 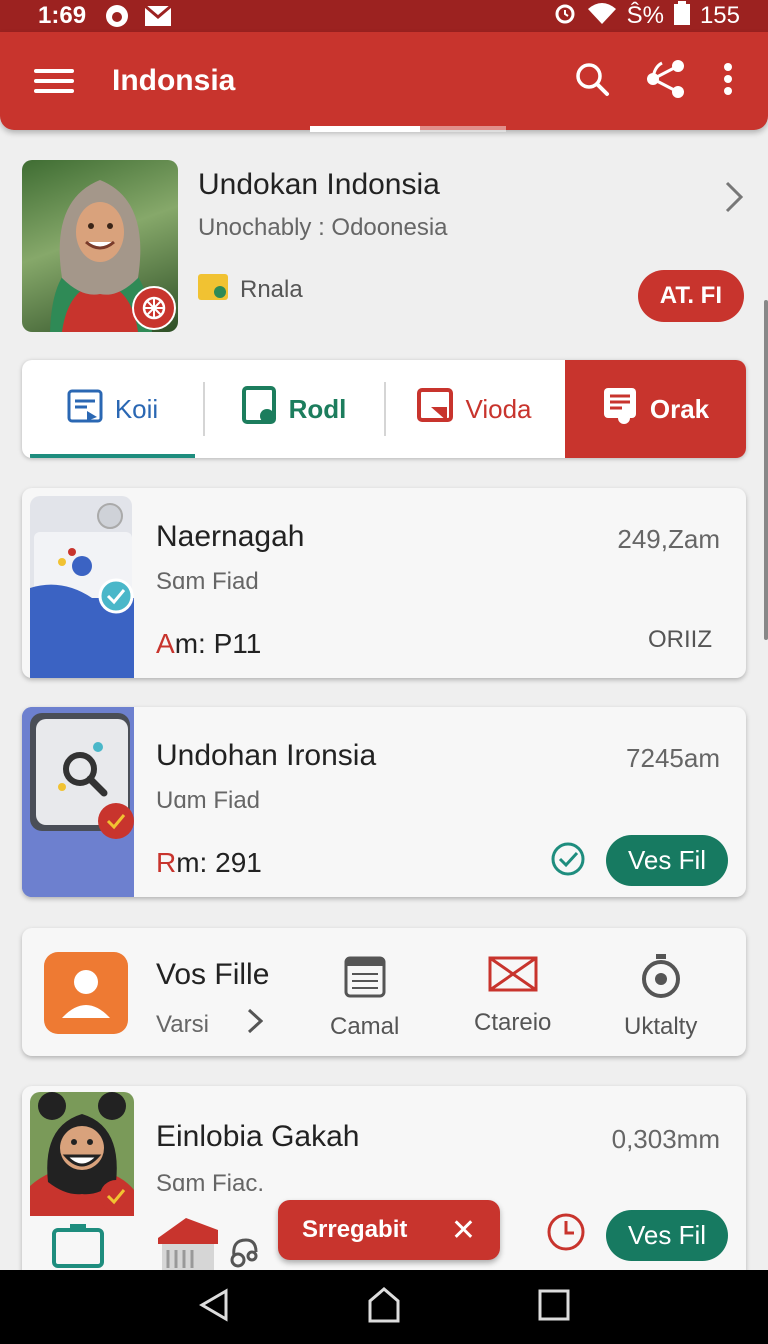 What do you see at coordinates (112, 409) in the screenshot?
I see `tab-koii: Koii` at bounding box center [112, 409].